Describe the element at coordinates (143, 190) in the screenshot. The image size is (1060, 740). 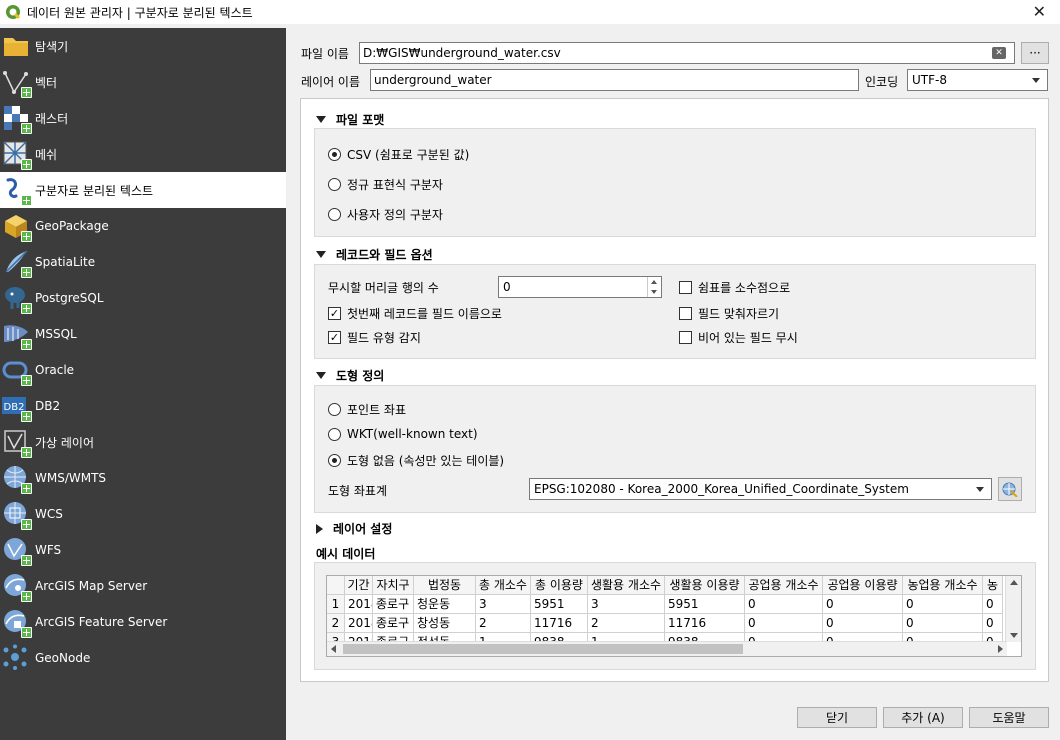
I see `sidebar-item-delimited-text: 구분자로 분리된 텍스트` at that location.